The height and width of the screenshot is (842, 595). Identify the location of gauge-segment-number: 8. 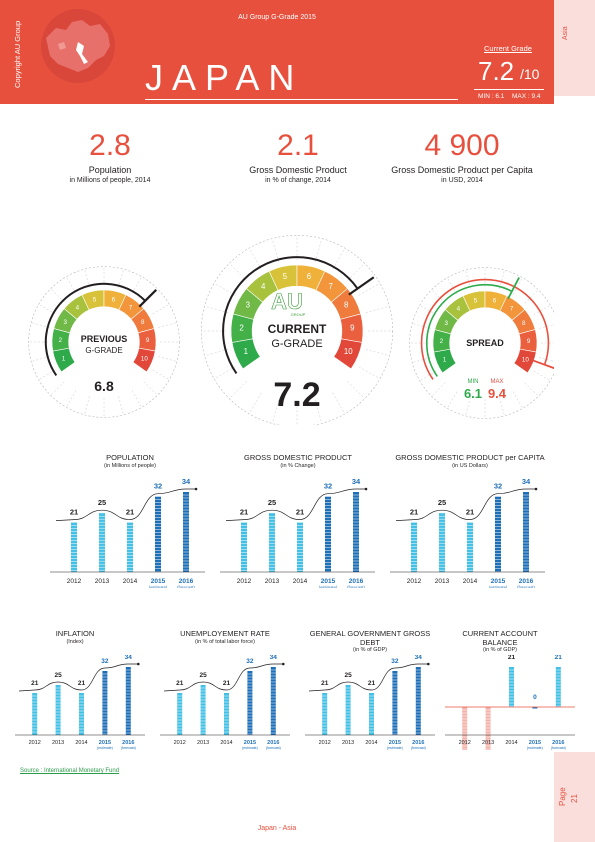
(346, 304).